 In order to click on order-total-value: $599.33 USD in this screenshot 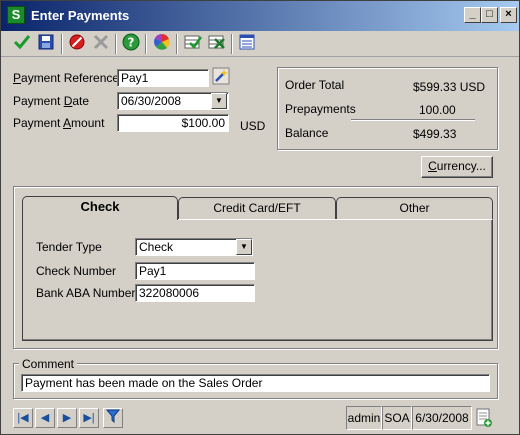, I will do `click(449, 87)`.